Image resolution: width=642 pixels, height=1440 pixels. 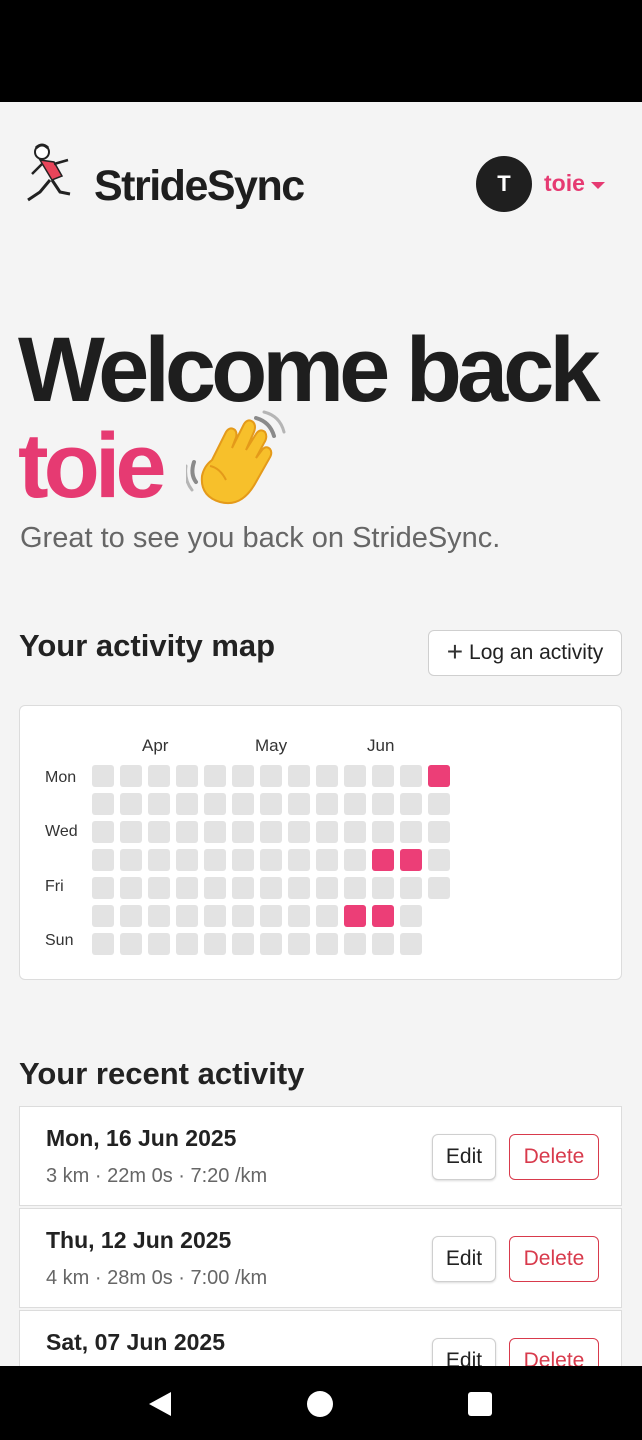 I want to click on month-label-apr: Apr, so click(x=155, y=745).